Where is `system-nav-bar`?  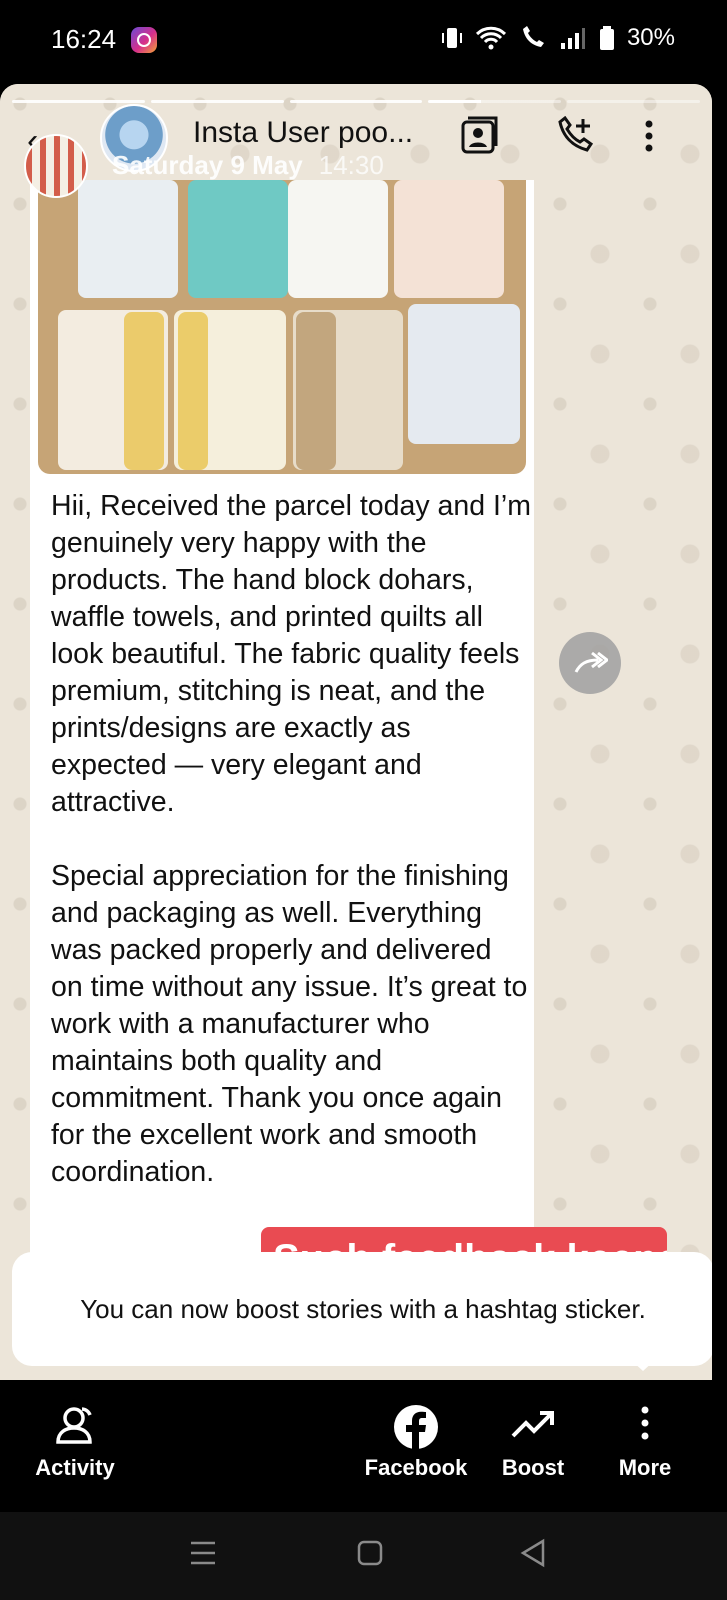
system-nav-bar is located at coordinates (363, 1556).